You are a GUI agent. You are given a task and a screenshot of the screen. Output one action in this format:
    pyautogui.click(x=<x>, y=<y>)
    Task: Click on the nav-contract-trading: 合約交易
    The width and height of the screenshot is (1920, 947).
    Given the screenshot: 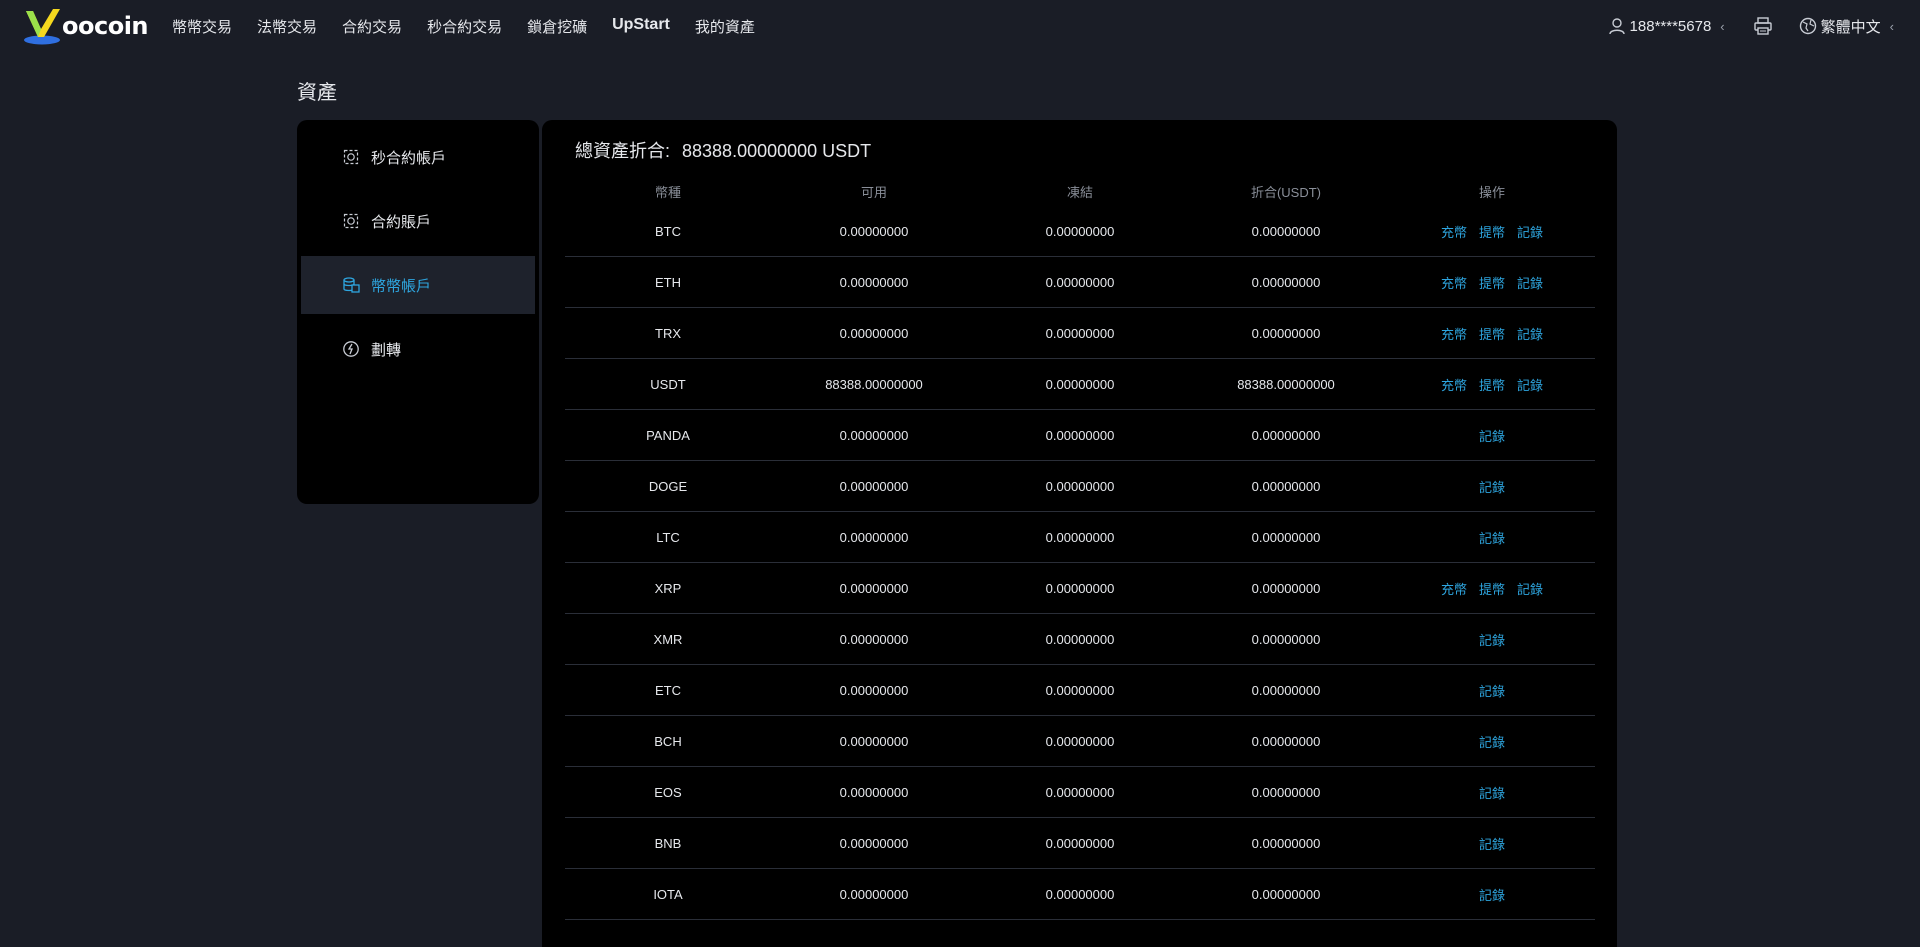 What is the action you would take?
    pyautogui.click(x=372, y=26)
    